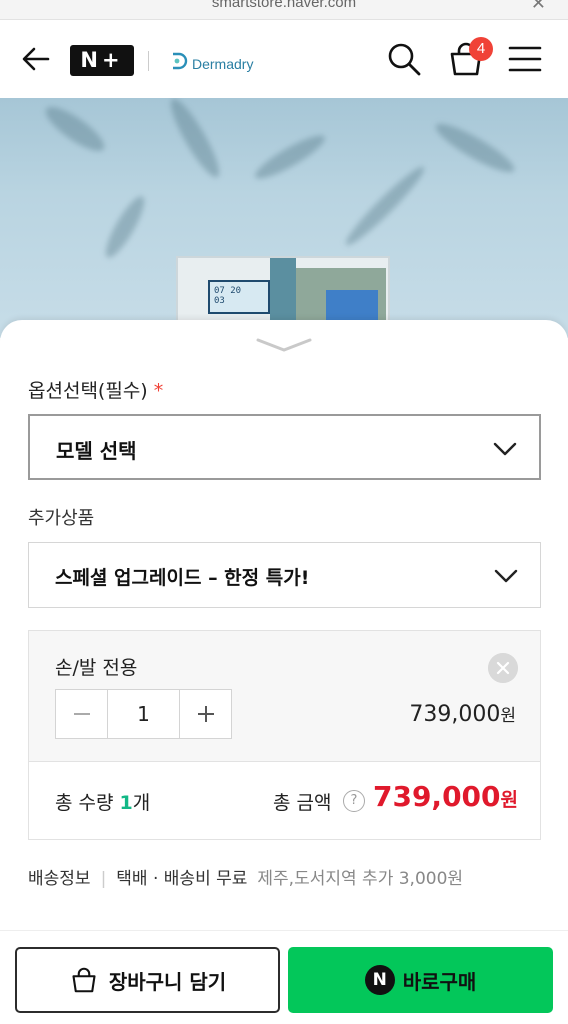  What do you see at coordinates (436, 796) in the screenshot?
I see `total-amount-value: 739,000` at bounding box center [436, 796].